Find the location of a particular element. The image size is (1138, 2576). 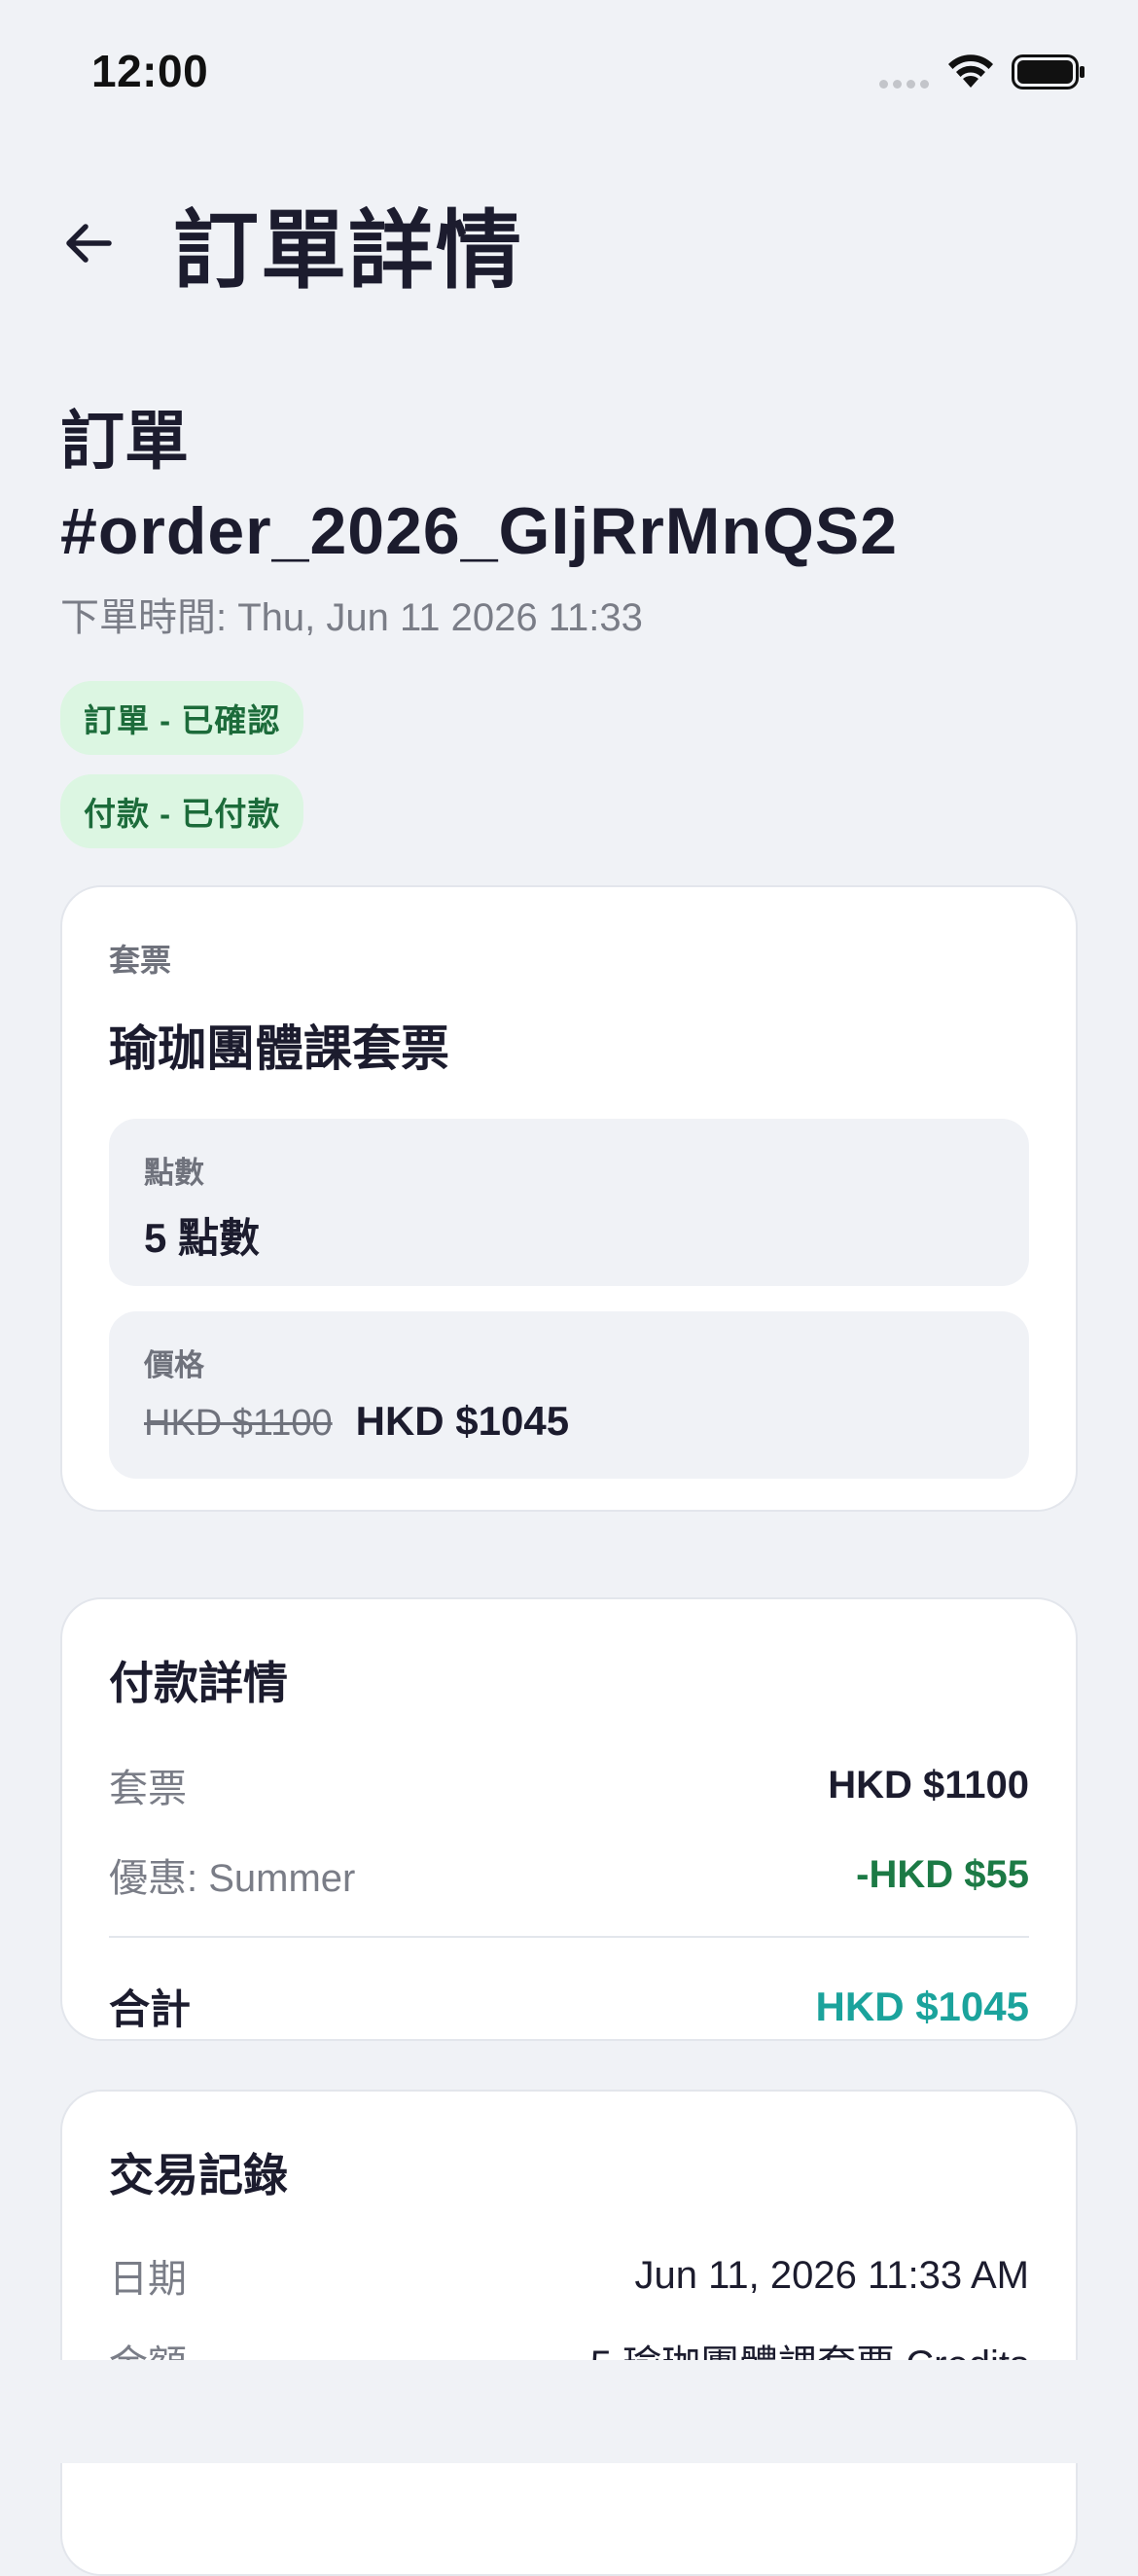

payment-package-value: HKD $1100 is located at coordinates (928, 1785).